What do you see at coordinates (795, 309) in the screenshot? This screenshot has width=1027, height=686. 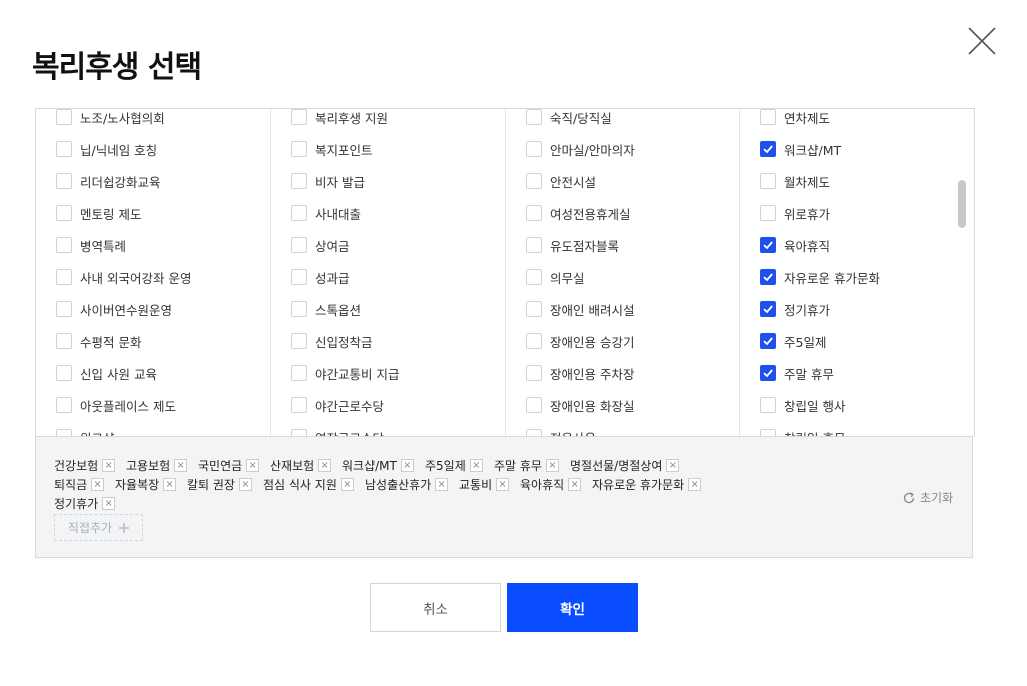 I see `benefit-option: 정기휴가` at bounding box center [795, 309].